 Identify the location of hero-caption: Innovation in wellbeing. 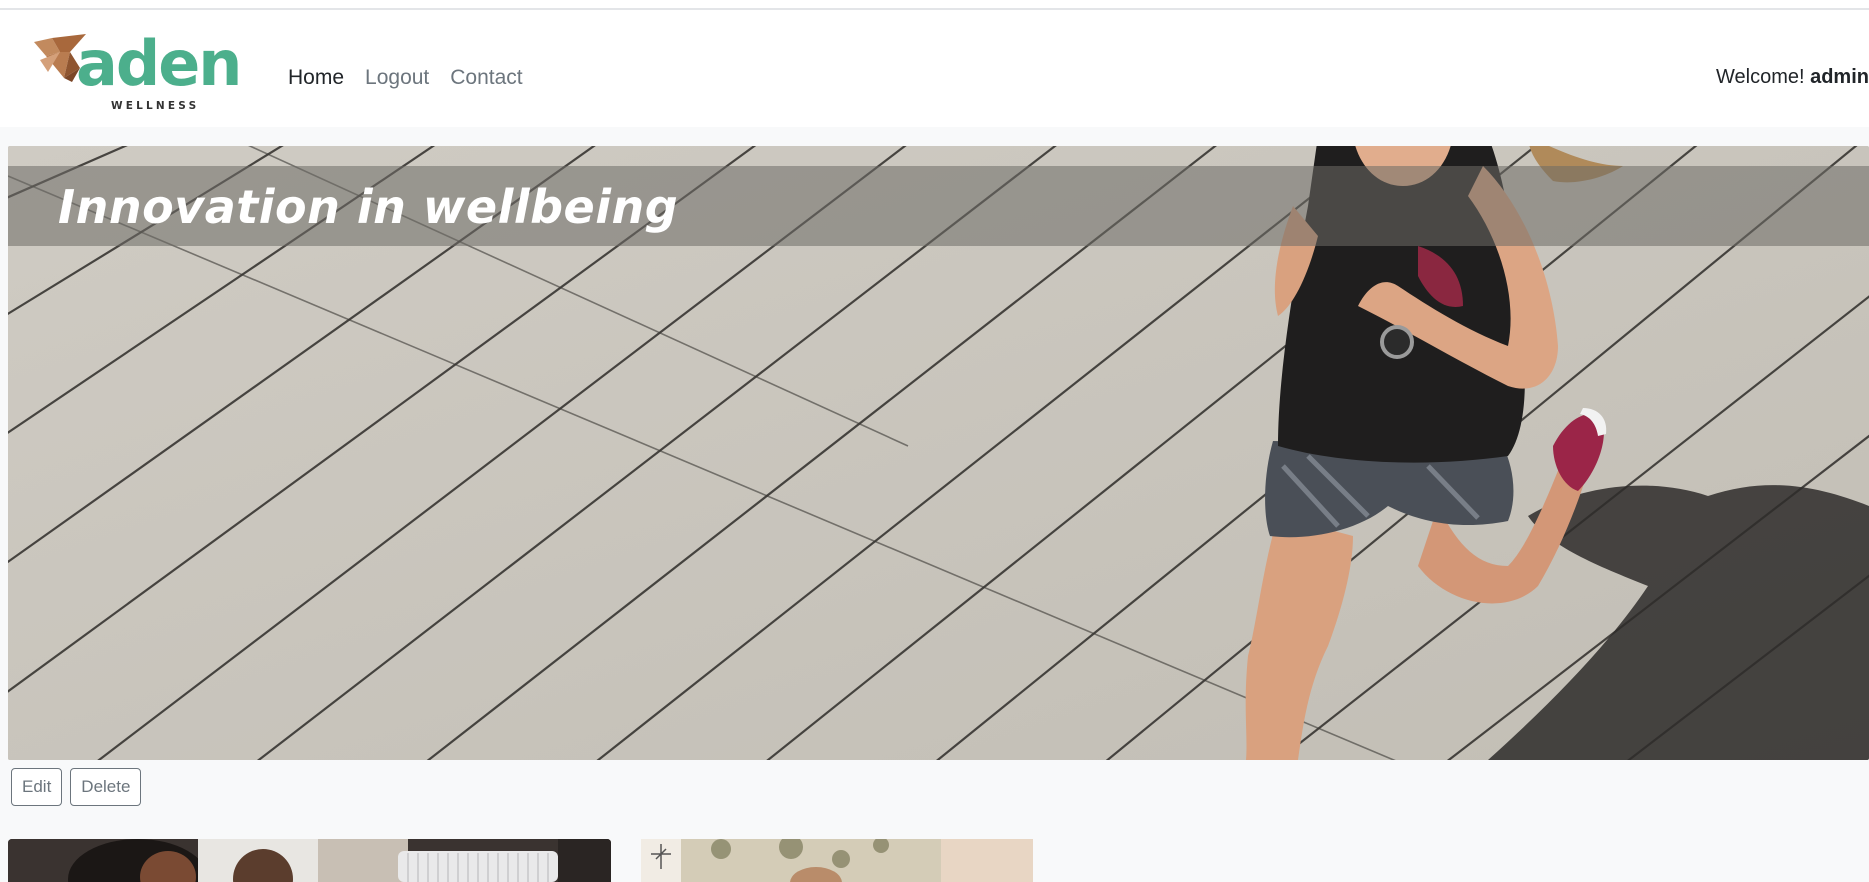
(368, 207).